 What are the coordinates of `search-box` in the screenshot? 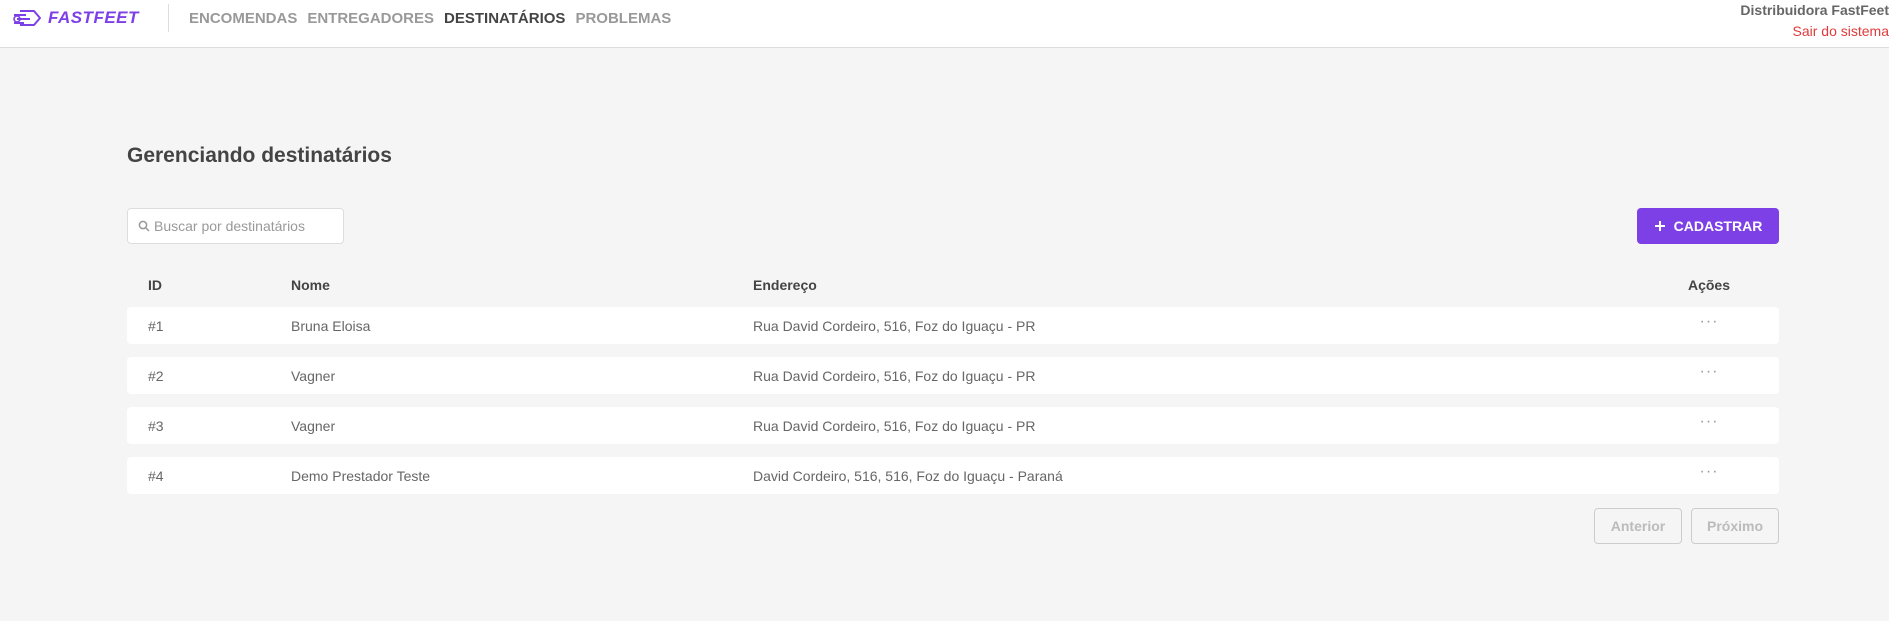 It's located at (235, 226).